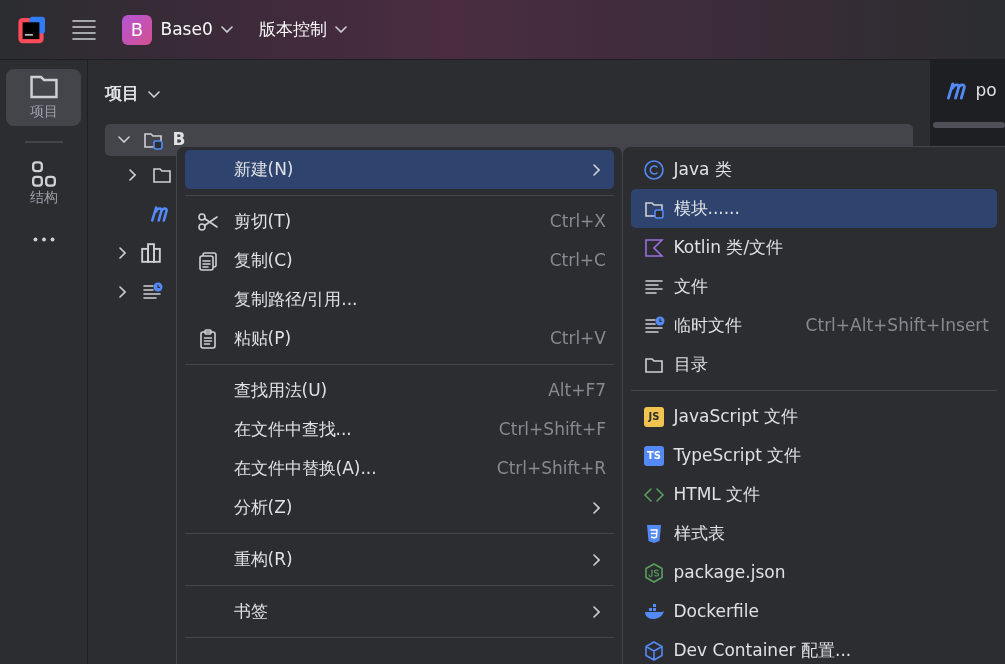 This screenshot has width=1005, height=664. Describe the element at coordinates (654, 455) in the screenshot. I see `ts-file-icon: TS` at that location.